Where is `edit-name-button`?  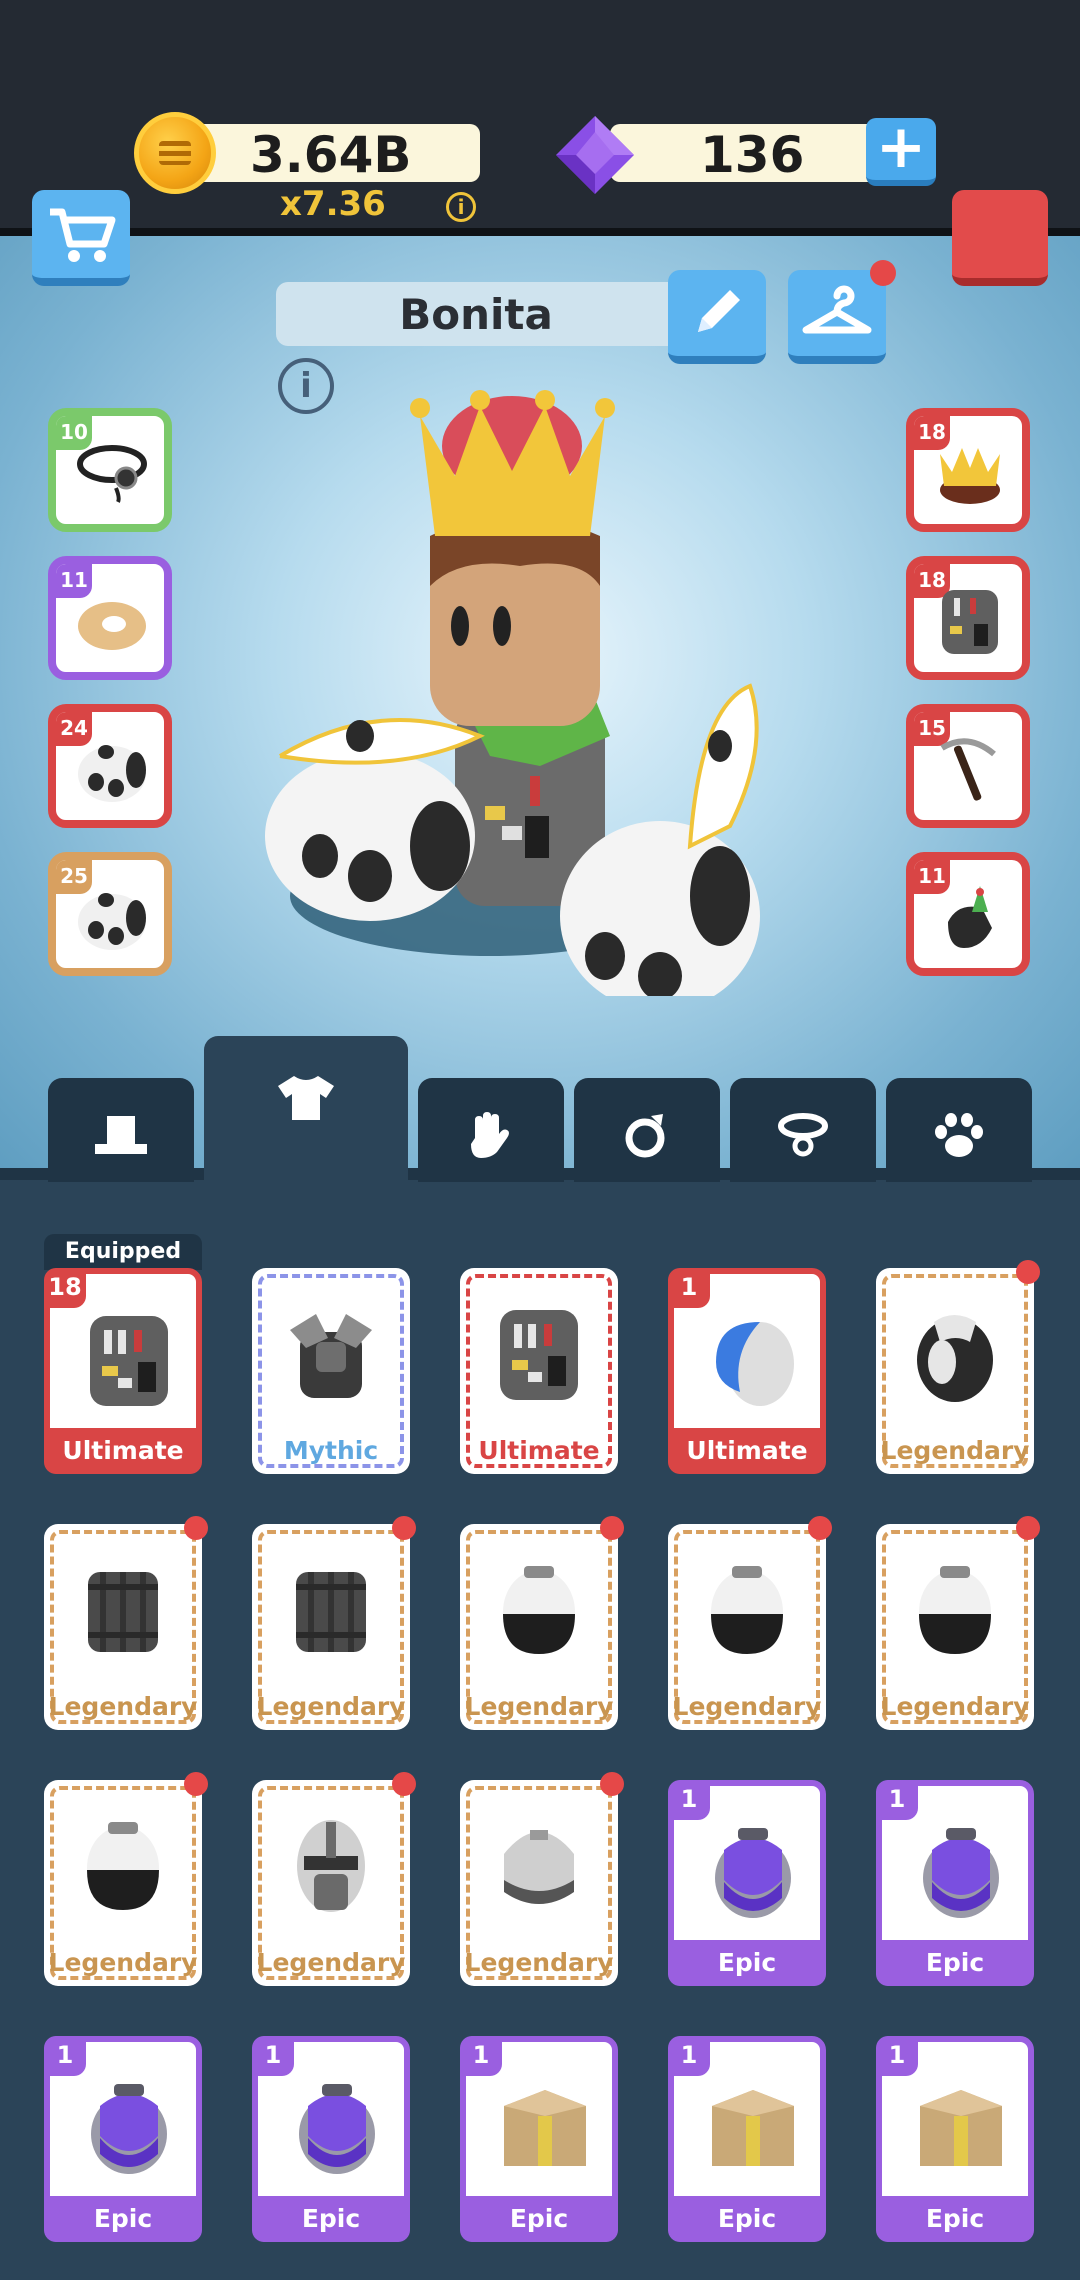
edit-name-button is located at coordinates (717, 317).